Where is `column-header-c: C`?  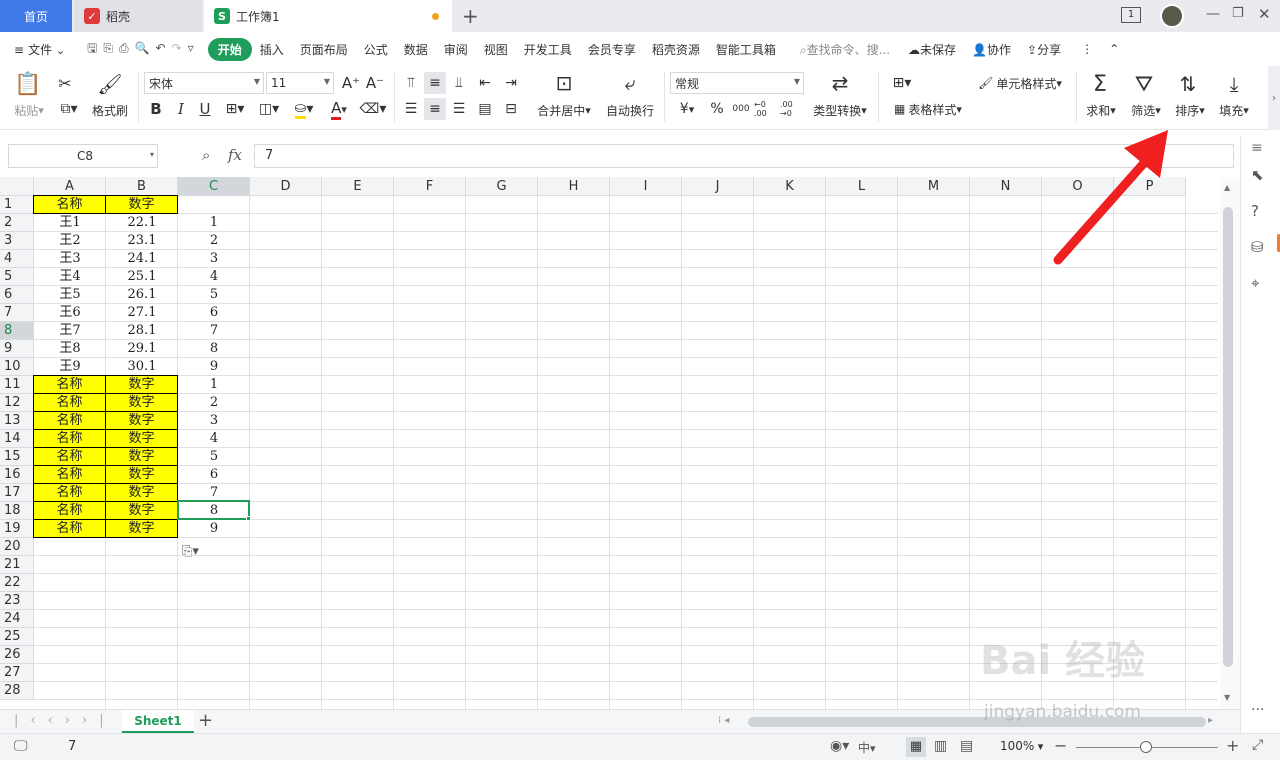
column-header-c: C is located at coordinates (214, 186).